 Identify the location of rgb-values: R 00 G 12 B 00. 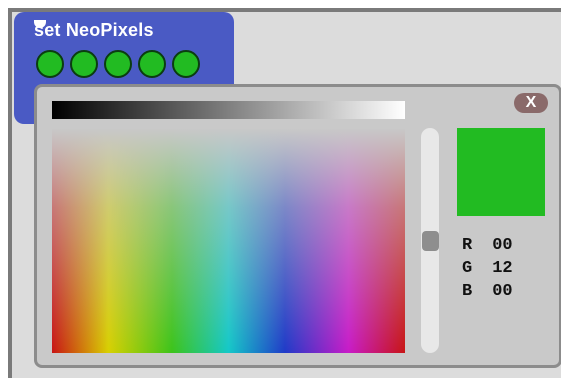
(487, 268).